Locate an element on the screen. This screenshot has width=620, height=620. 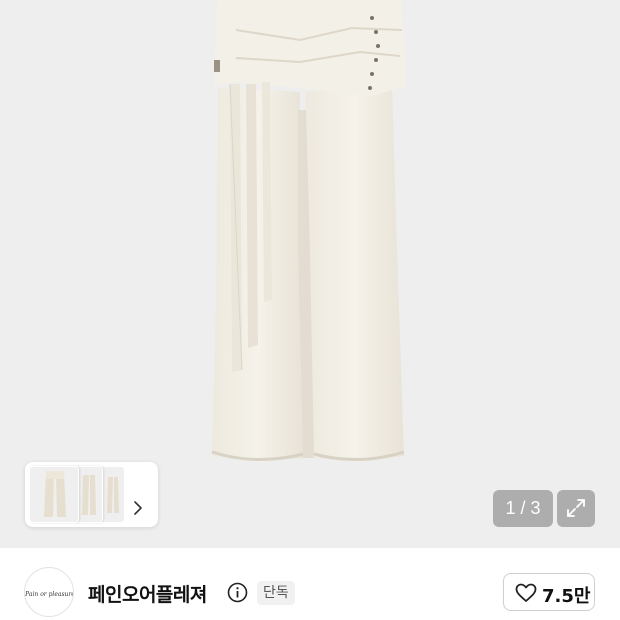
image-page-counter: 1 / 3 is located at coordinates (523, 508).